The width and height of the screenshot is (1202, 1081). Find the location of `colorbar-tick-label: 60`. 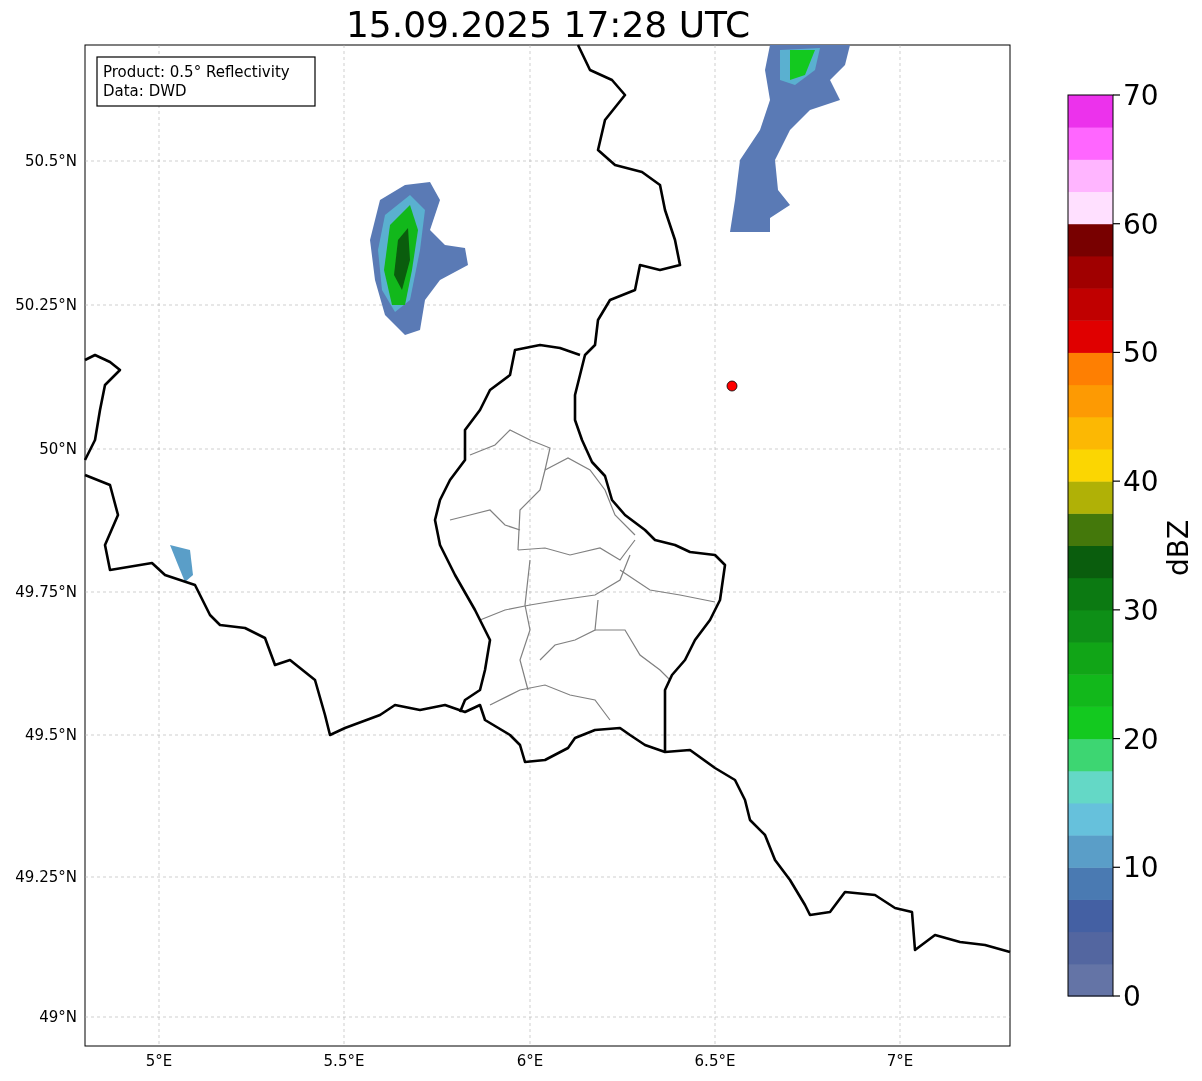

colorbar-tick-label: 60 is located at coordinates (1141, 224).